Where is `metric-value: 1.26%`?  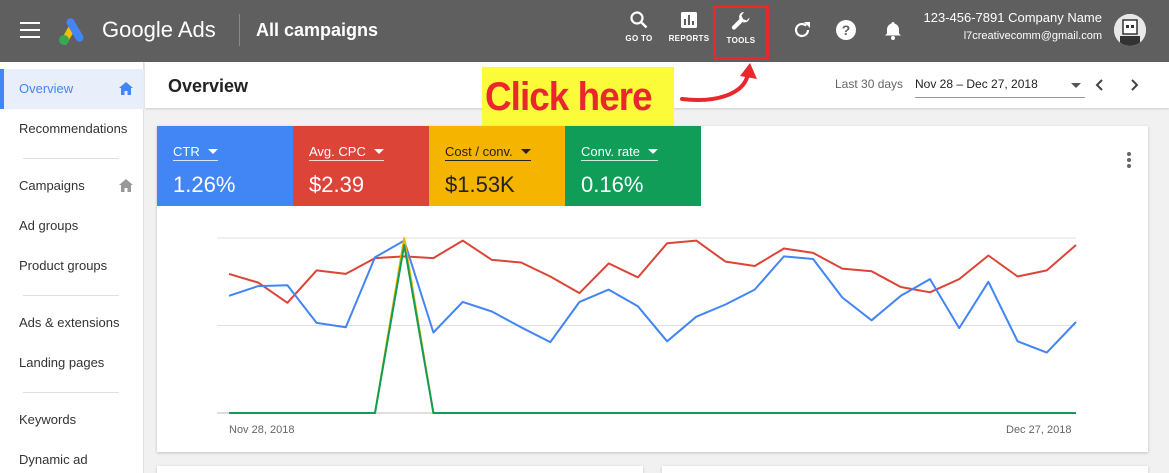 metric-value: 1.26% is located at coordinates (204, 184).